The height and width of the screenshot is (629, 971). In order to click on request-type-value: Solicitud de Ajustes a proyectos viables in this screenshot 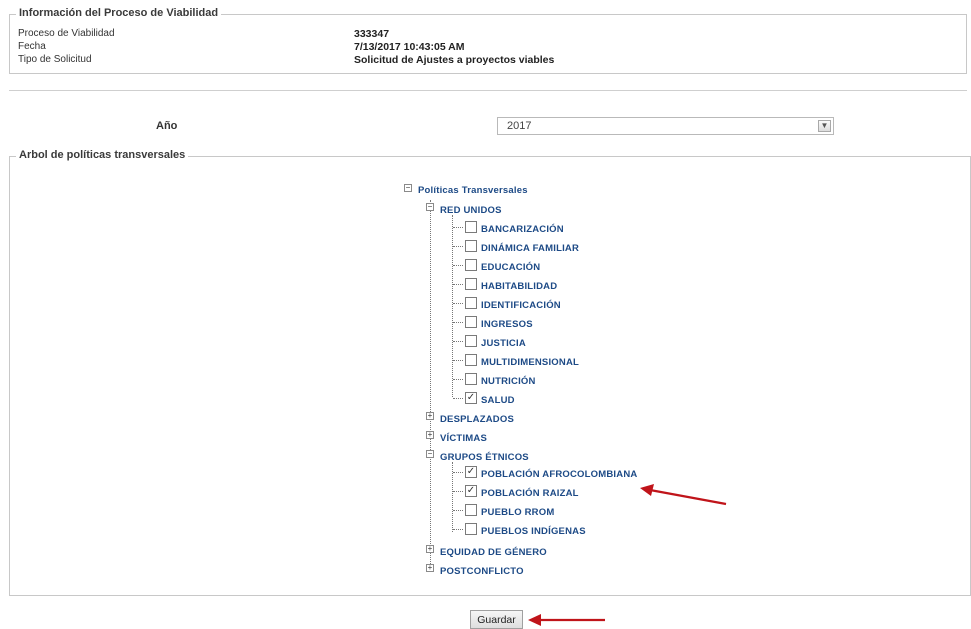, I will do `click(454, 60)`.